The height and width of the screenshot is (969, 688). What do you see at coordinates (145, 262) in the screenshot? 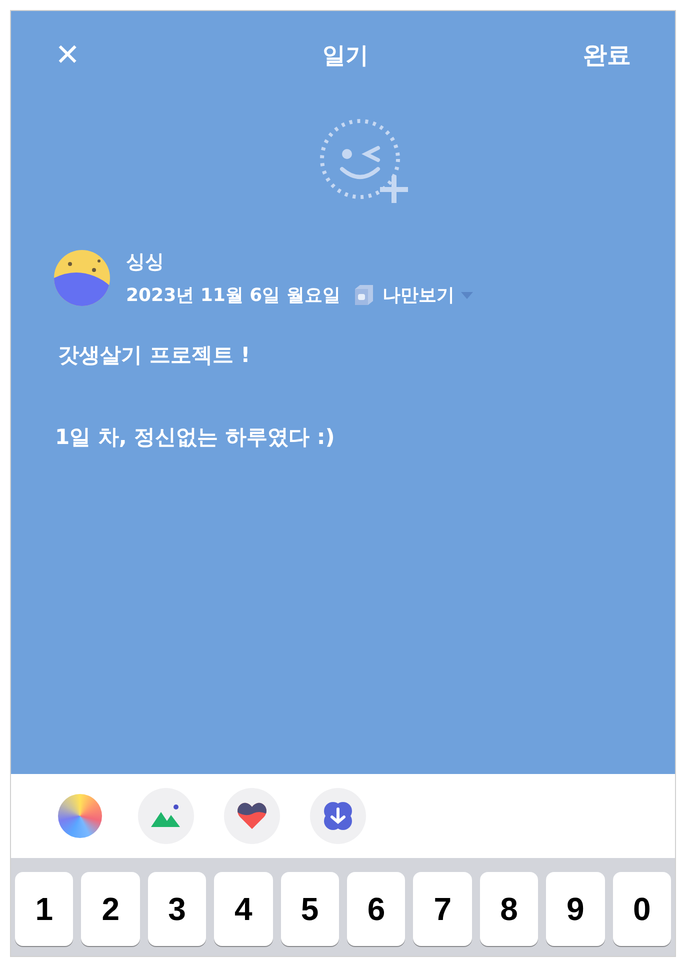
I see `author-name: 싱싱` at bounding box center [145, 262].